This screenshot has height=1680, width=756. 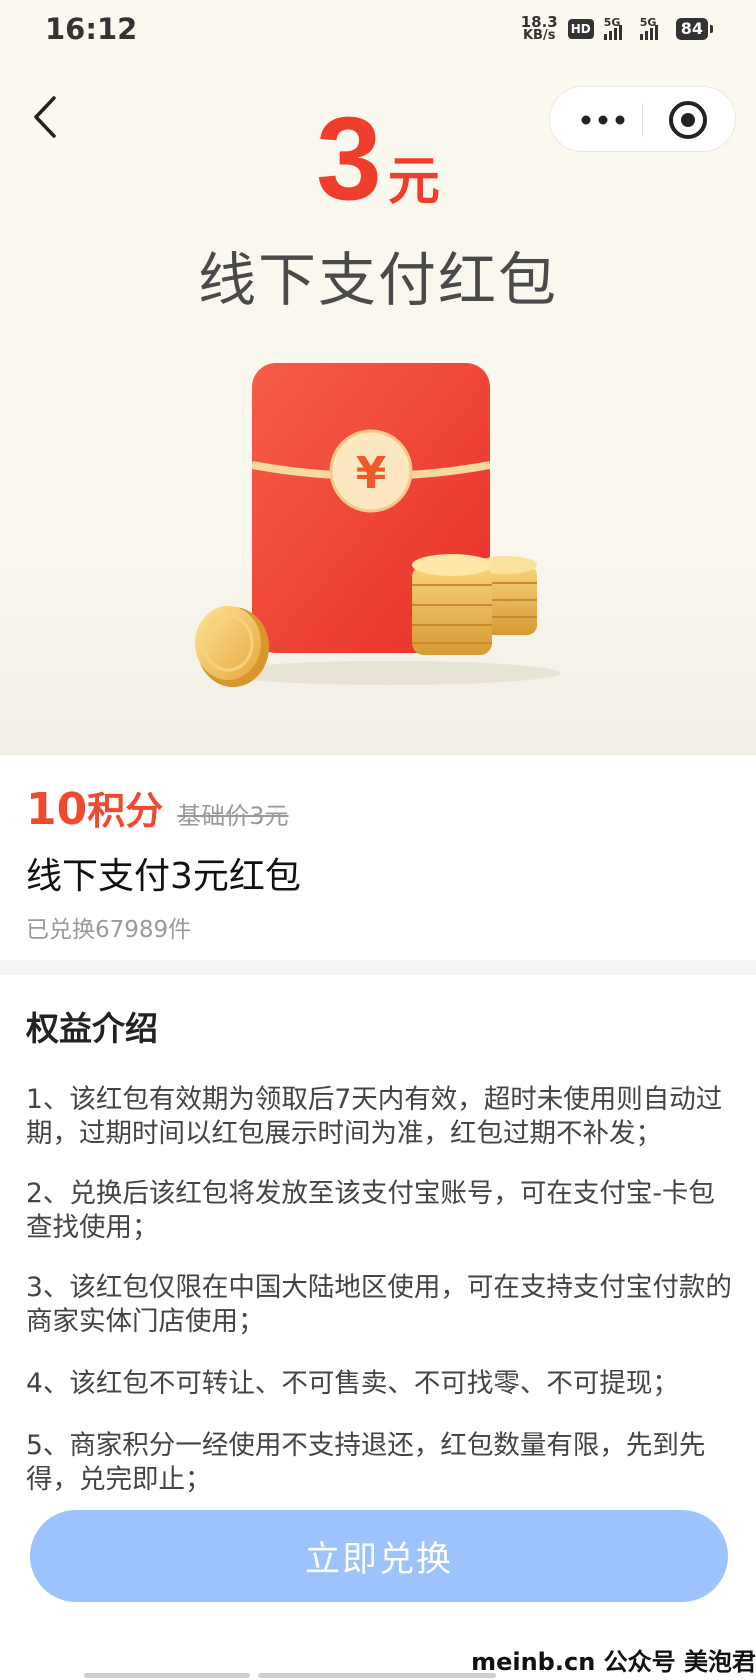 I want to click on battery-icon: 84, so click(x=694, y=29).